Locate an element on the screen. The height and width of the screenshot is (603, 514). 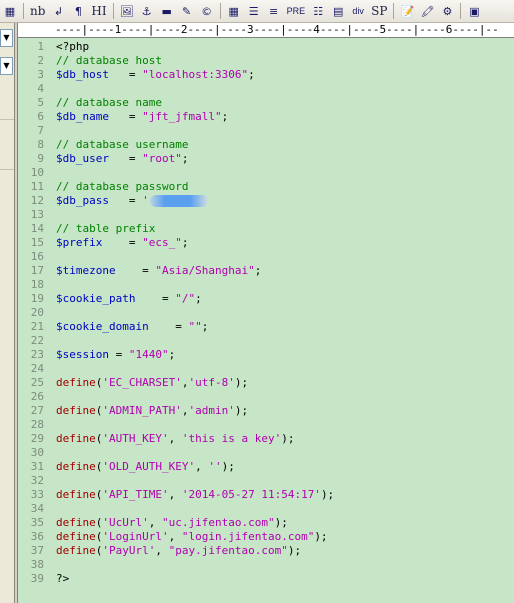
code-line: 19 $cookie_path = "/"; is located at coordinates (266, 299).